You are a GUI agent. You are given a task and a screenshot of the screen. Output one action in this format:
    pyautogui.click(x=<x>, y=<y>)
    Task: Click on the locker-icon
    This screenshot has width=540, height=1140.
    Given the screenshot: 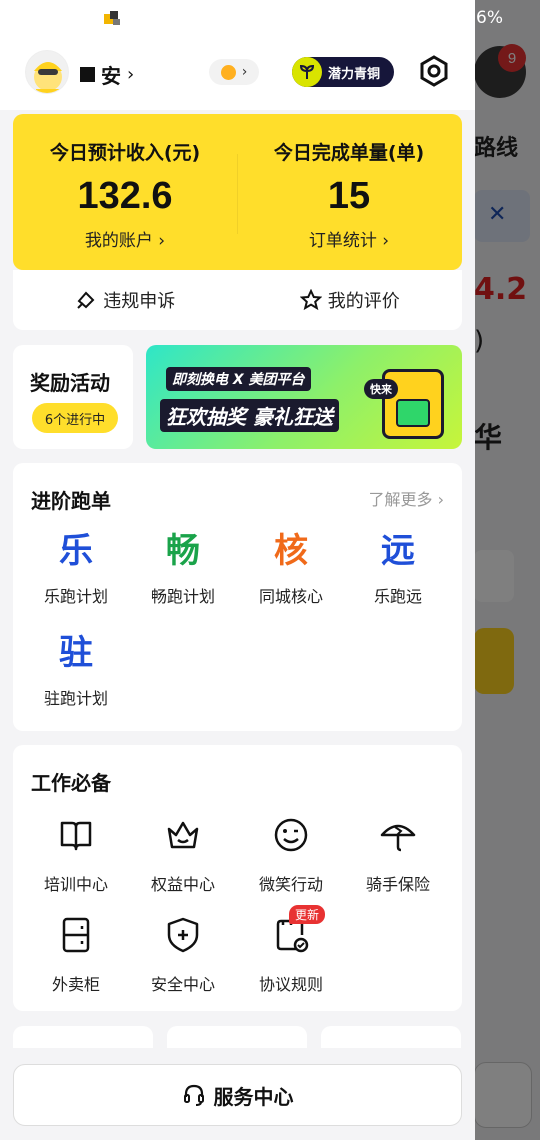 What is the action you would take?
    pyautogui.click(x=76, y=935)
    